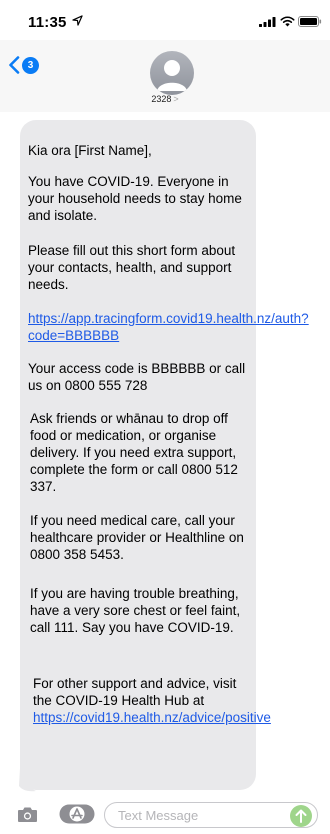  Describe the element at coordinates (27, 814) in the screenshot. I see `camera-icon` at that location.